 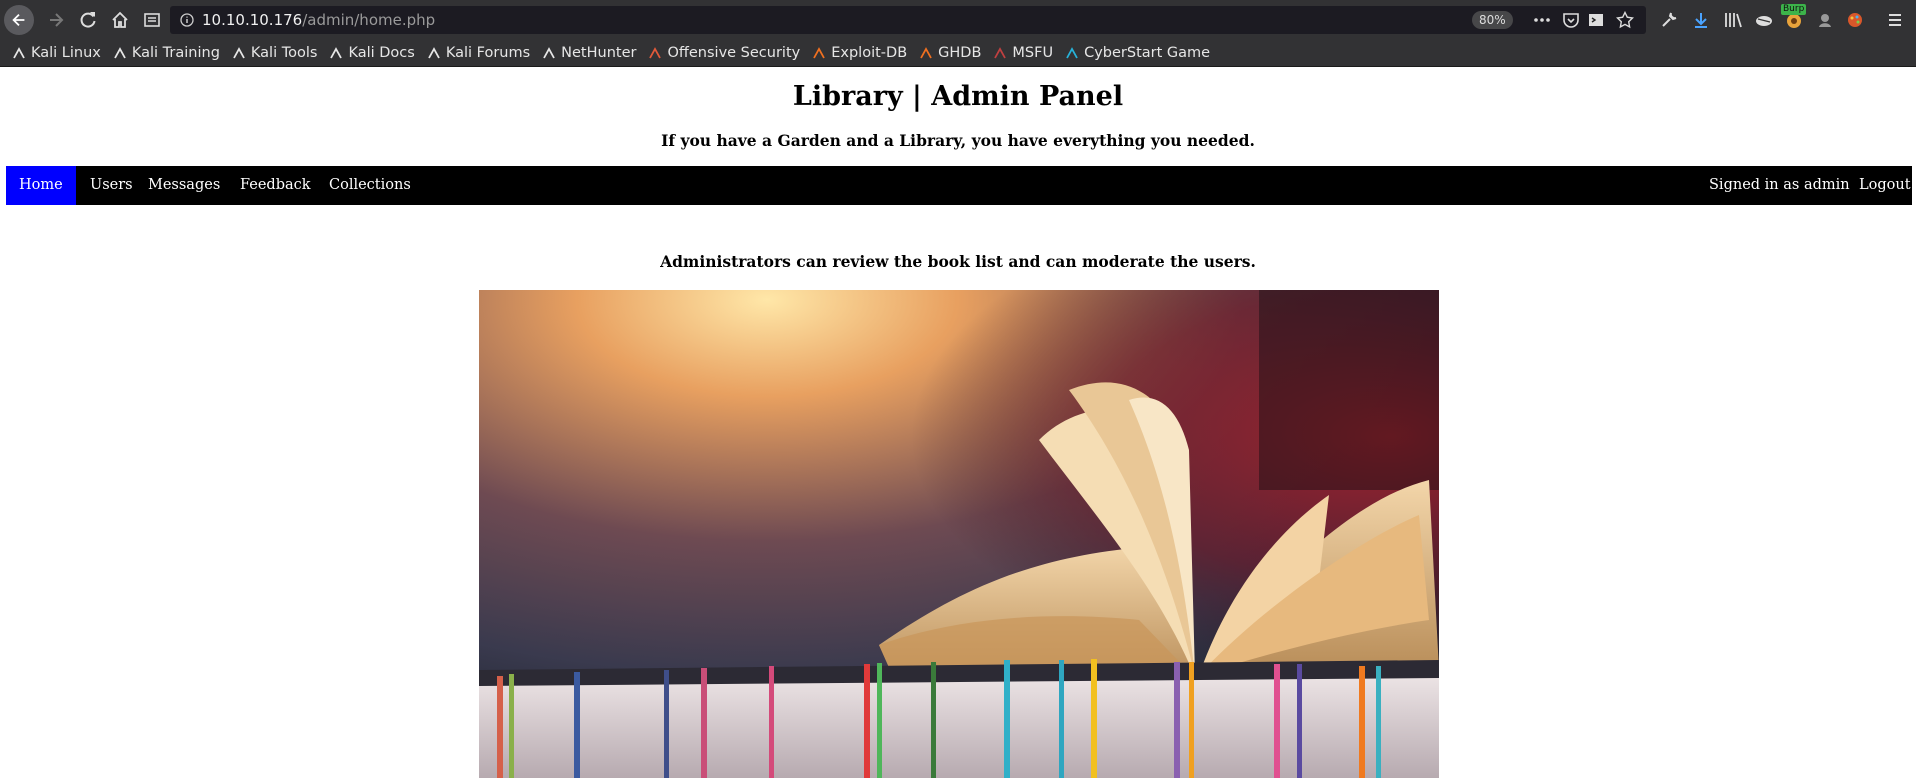 What do you see at coordinates (1625, 20) in the screenshot?
I see `bookmark-star-icon` at bounding box center [1625, 20].